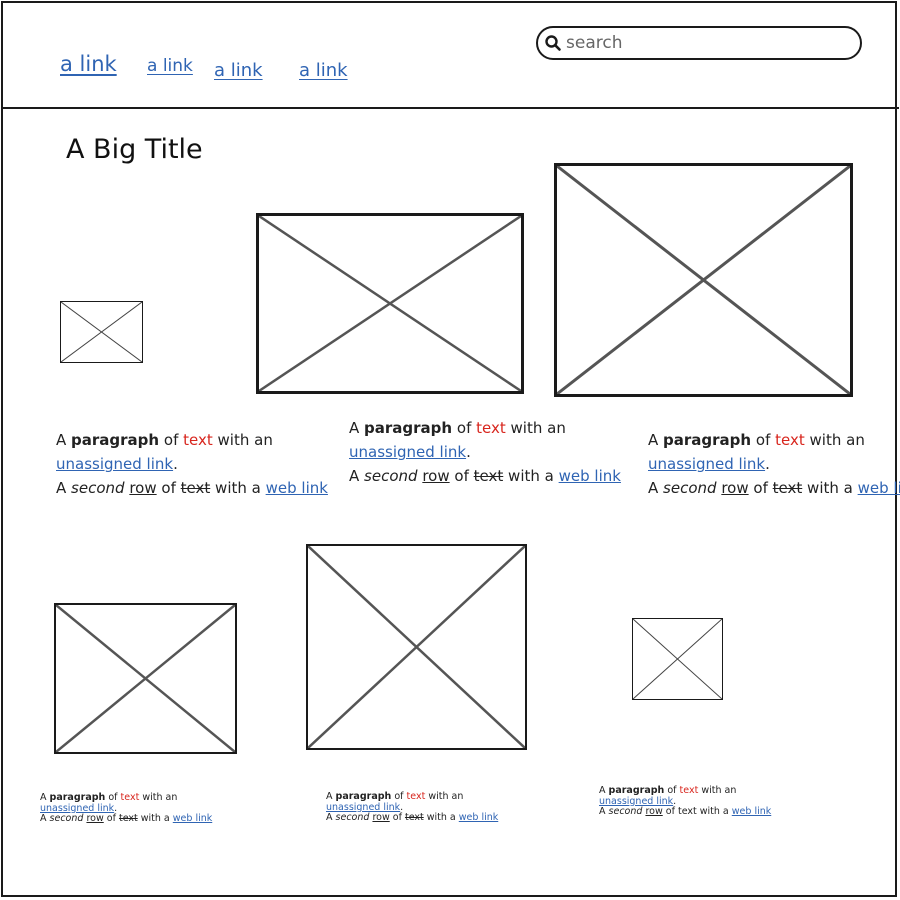 This screenshot has height=900, width=900. I want to click on search-icon, so click(553, 43).